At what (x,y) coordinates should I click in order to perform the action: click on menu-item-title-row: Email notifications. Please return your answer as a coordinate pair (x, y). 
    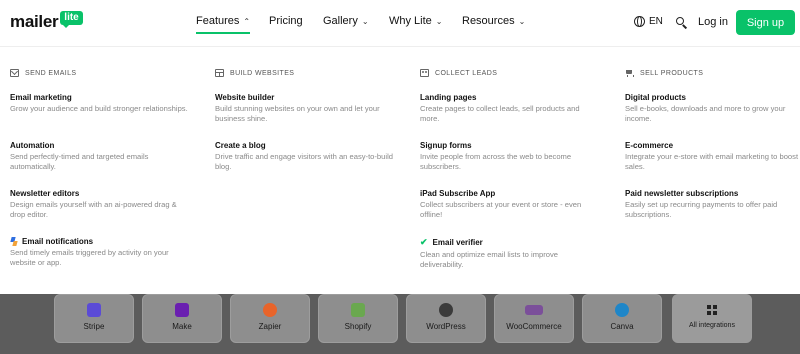
    Looking at the image, I should click on (100, 241).